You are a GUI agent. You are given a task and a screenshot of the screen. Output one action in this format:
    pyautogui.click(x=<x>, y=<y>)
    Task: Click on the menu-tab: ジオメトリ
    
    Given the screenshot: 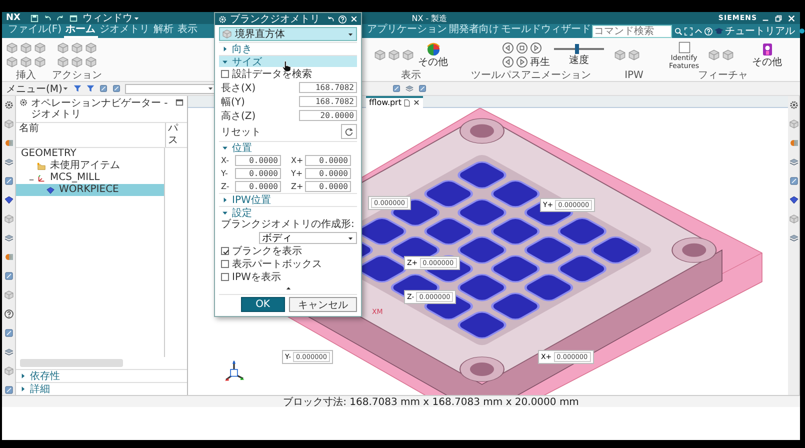 What is the action you would take?
    pyautogui.click(x=125, y=31)
    